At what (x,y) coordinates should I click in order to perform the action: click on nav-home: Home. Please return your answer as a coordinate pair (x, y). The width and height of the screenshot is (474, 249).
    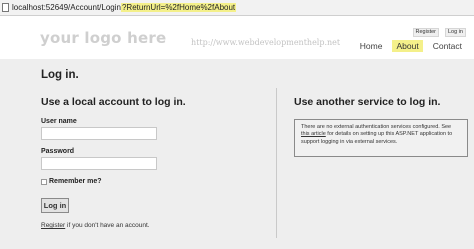
    Looking at the image, I should click on (371, 46).